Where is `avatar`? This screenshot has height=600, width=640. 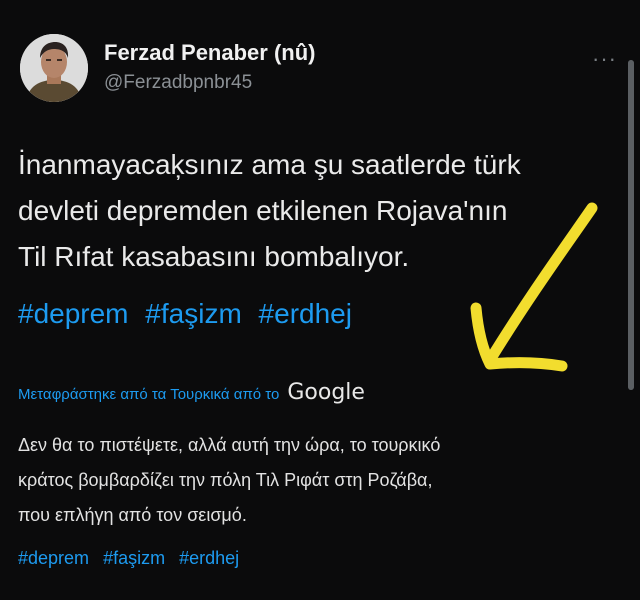
avatar is located at coordinates (54, 68).